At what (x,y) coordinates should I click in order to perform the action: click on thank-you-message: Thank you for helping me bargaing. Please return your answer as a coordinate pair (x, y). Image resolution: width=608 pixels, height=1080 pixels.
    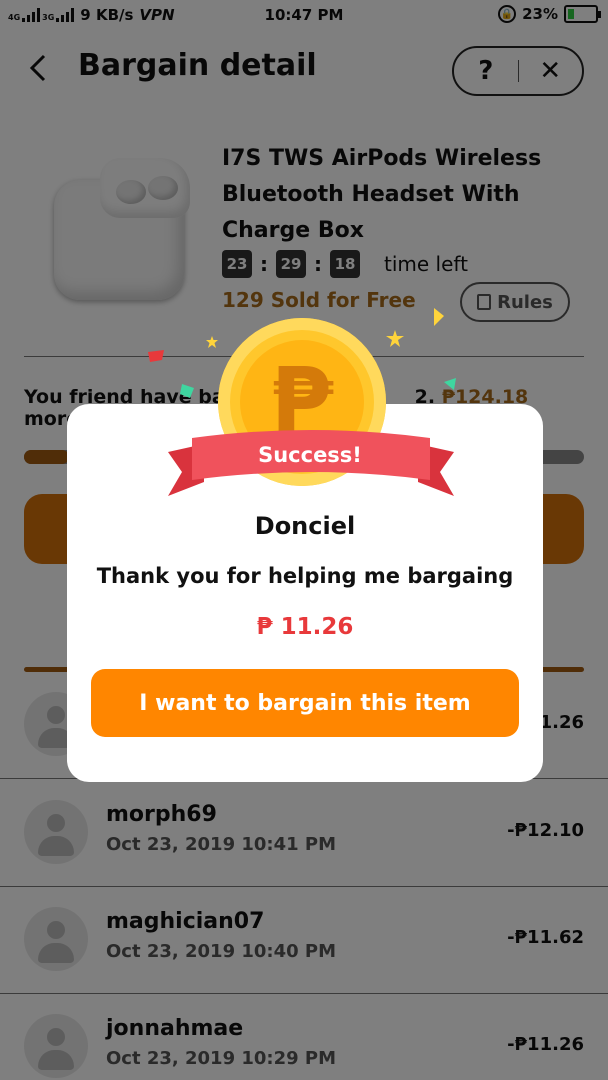
    Looking at the image, I should click on (305, 576).